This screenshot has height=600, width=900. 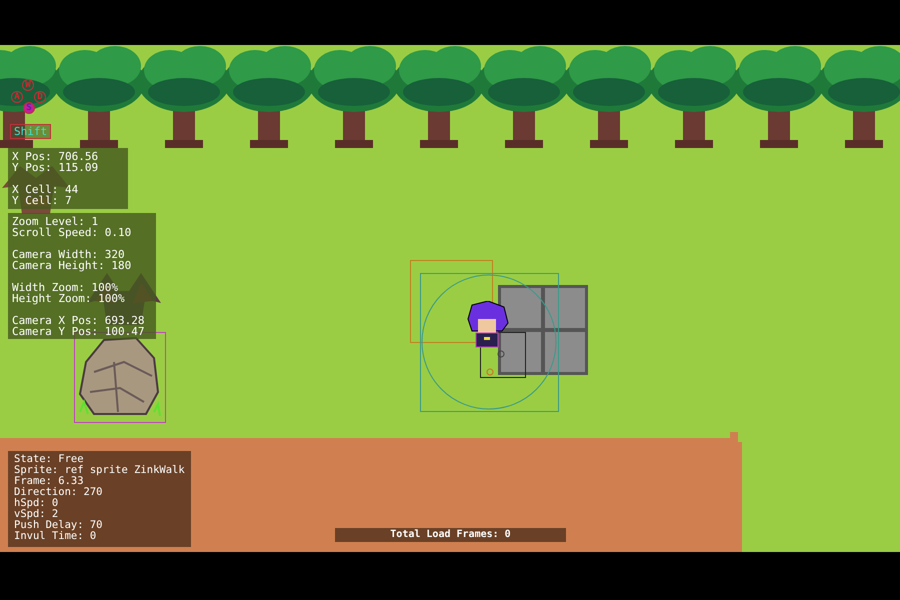 I want to click on debug-text: Frame: 6.33, so click(x=49, y=481).